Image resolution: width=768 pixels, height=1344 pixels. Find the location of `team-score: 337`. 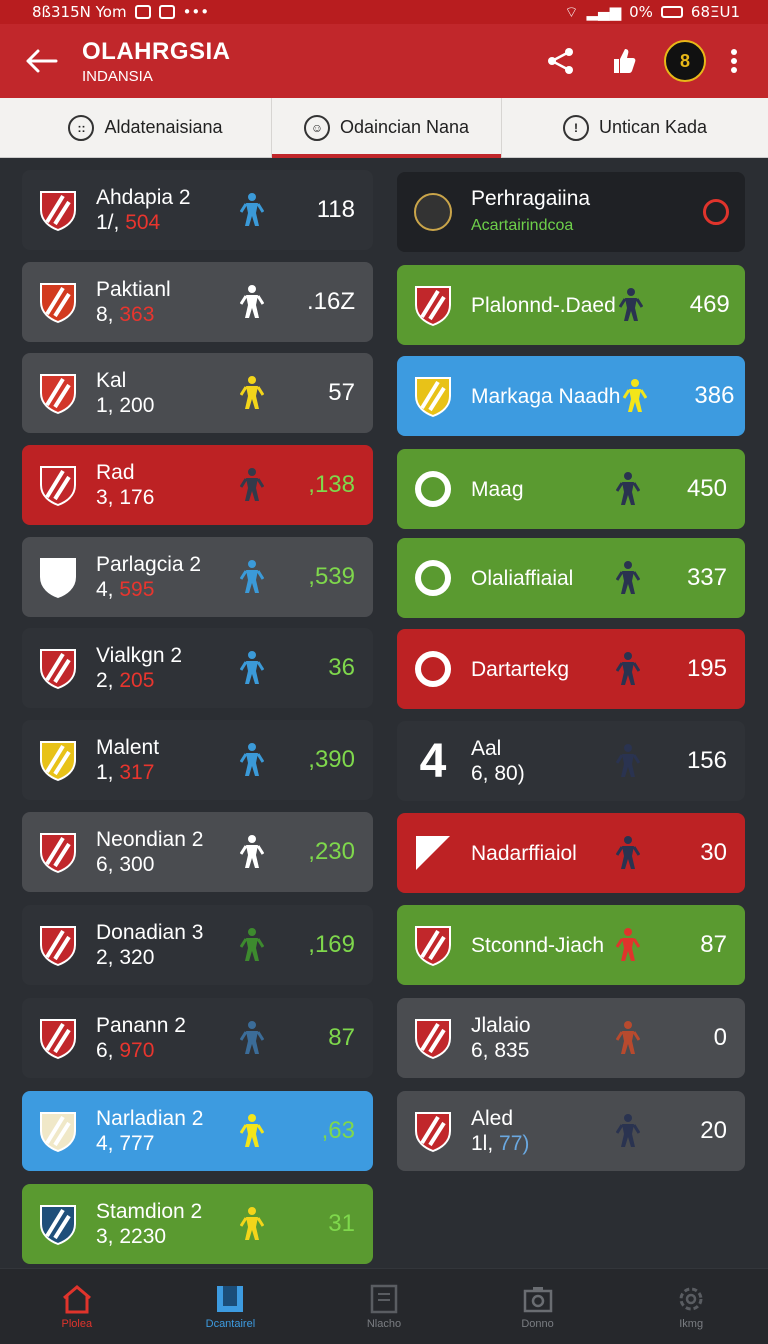

team-score: 337 is located at coordinates (706, 577).